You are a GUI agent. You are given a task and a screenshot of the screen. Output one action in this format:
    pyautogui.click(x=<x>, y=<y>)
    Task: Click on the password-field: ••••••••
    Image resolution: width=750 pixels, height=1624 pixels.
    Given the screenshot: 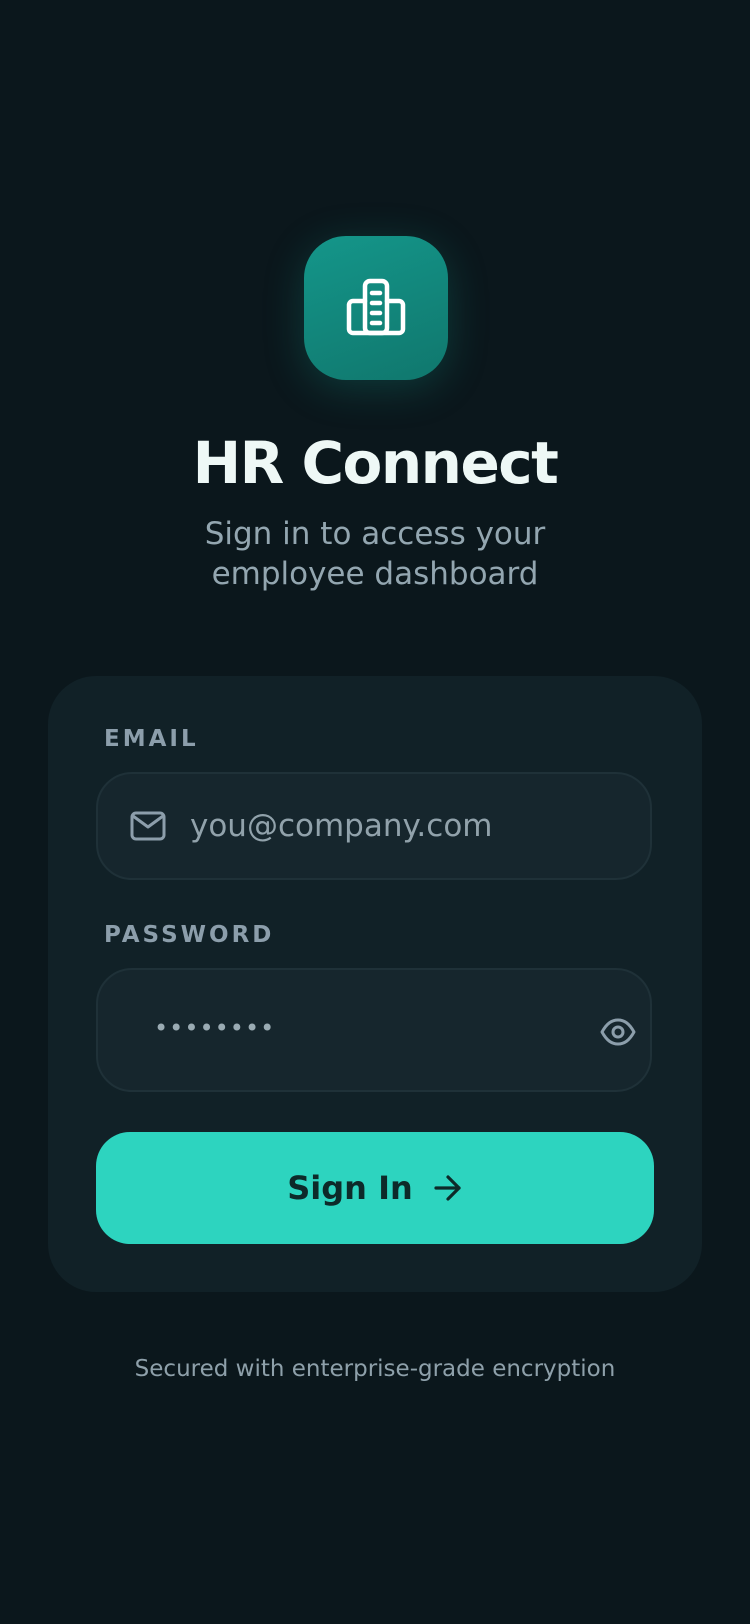 What is the action you would take?
    pyautogui.click(x=374, y=1030)
    